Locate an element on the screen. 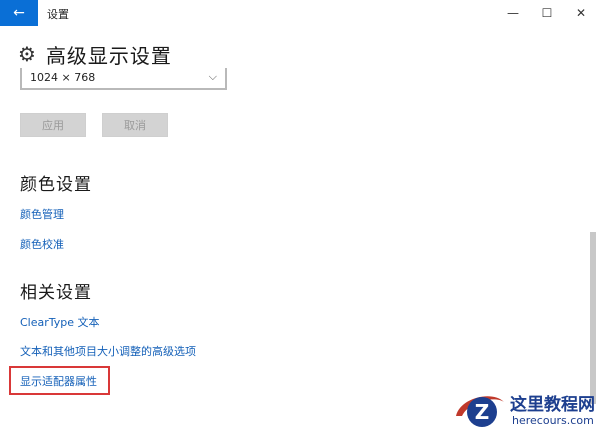  apply-button: 应用 is located at coordinates (53, 125).